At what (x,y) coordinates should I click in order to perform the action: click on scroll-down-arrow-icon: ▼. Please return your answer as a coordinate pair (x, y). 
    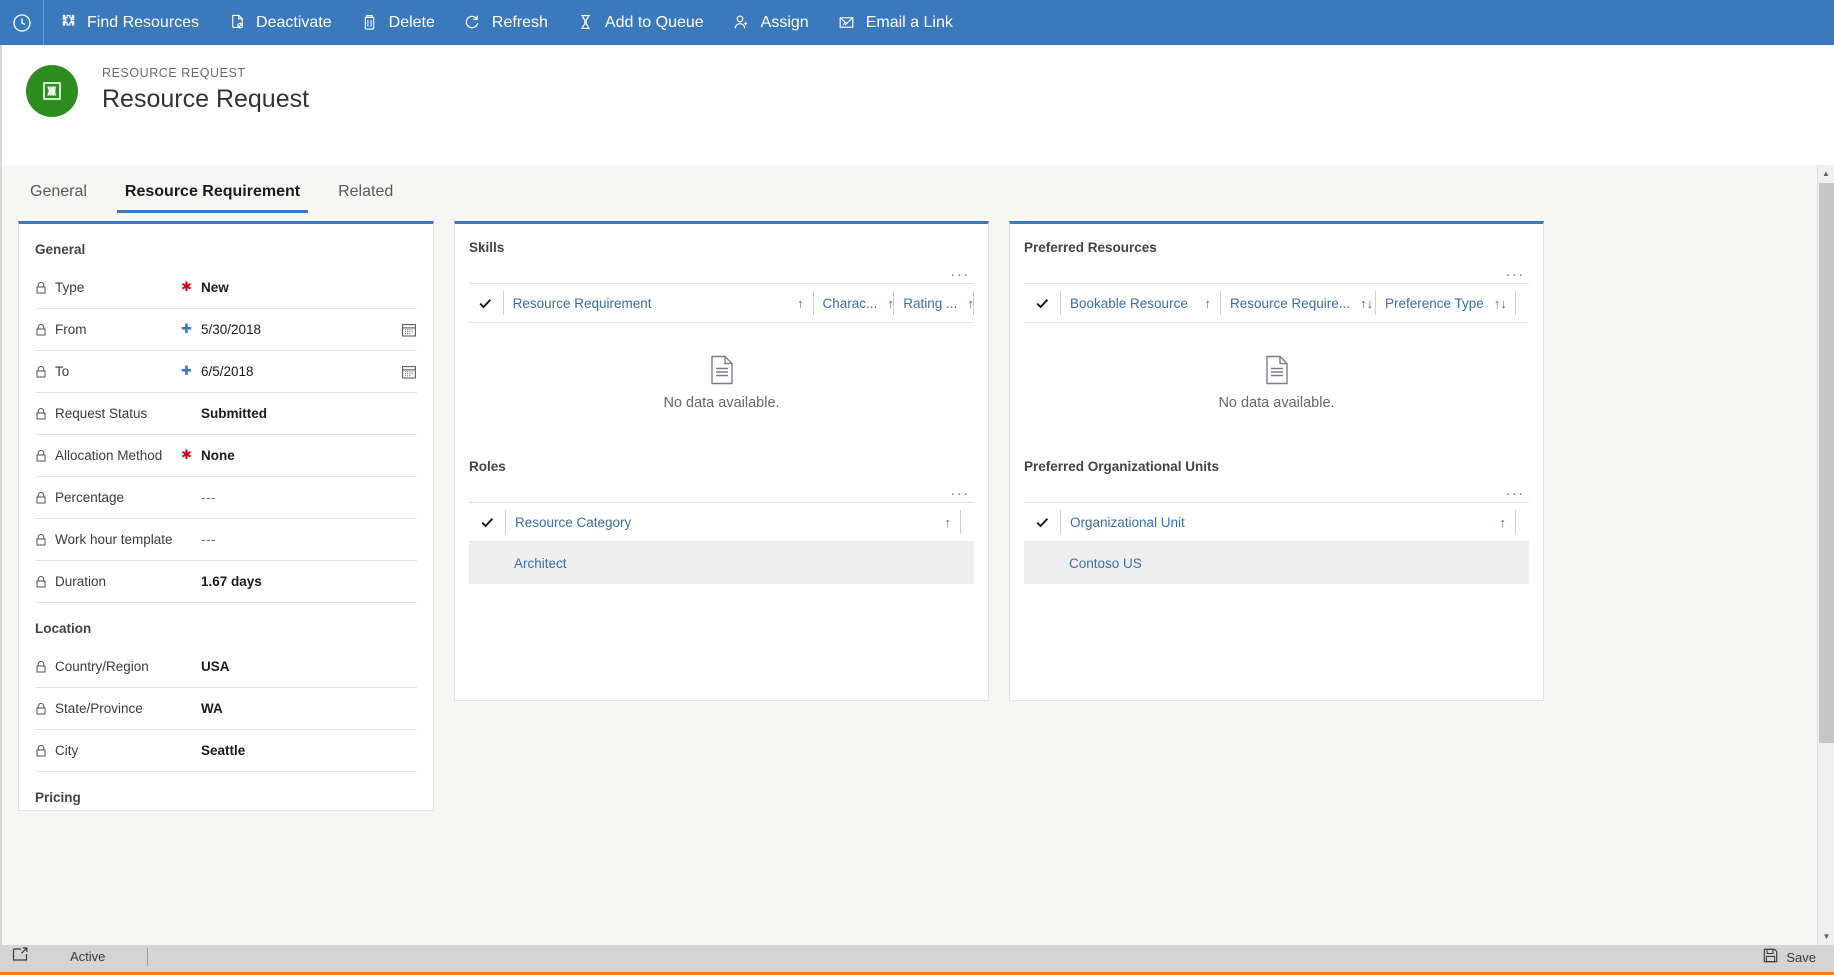
    Looking at the image, I should click on (1826, 936).